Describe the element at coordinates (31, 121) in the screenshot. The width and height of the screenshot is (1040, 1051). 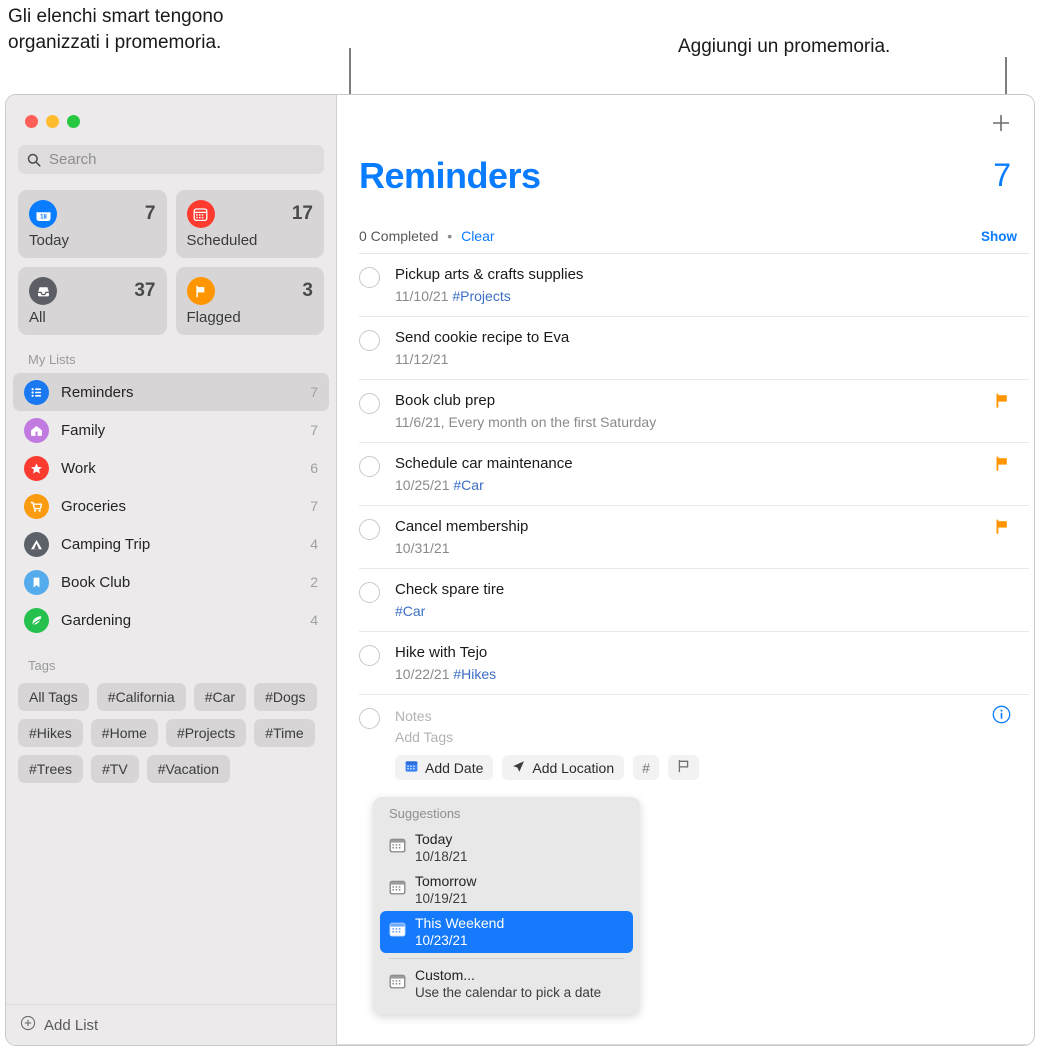
I see `close-button` at that location.